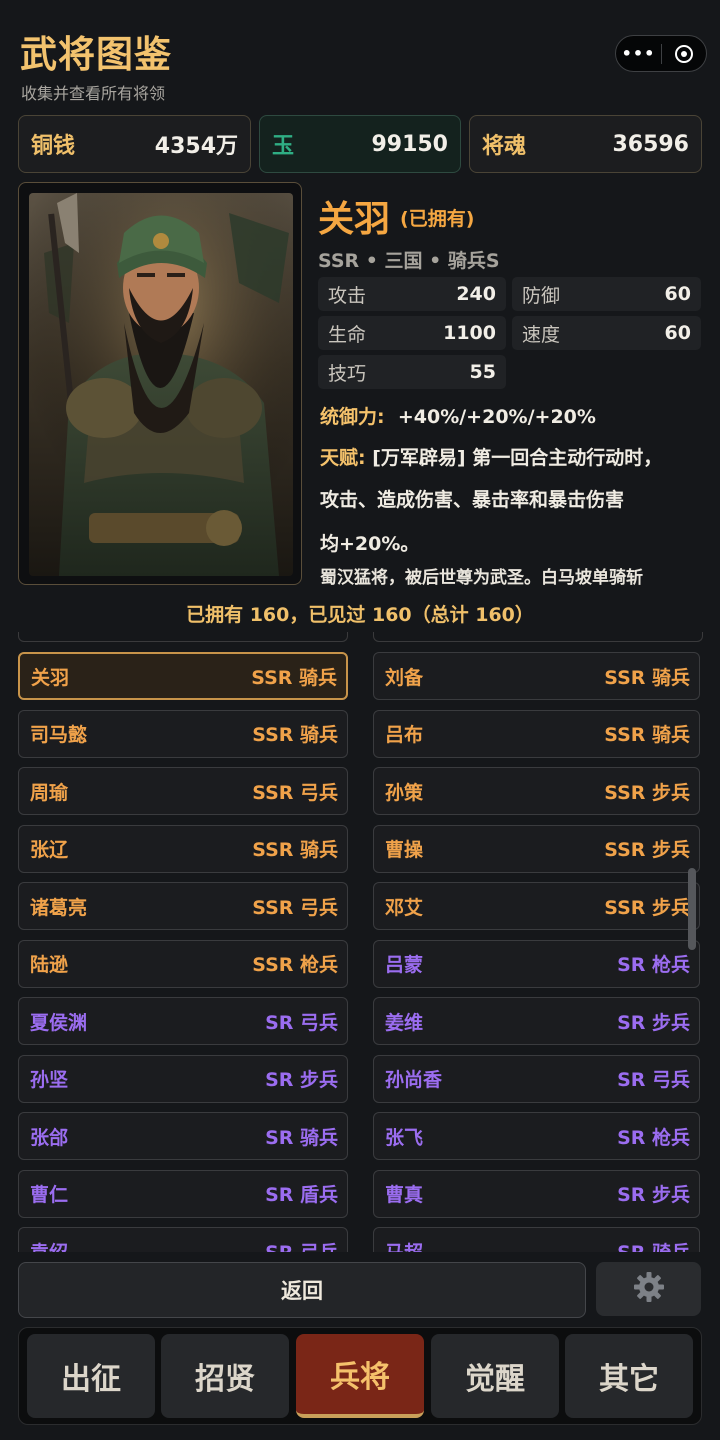 The width and height of the screenshot is (720, 1440). Describe the element at coordinates (629, 1376) in the screenshot. I see `tab-other: 其它` at that location.